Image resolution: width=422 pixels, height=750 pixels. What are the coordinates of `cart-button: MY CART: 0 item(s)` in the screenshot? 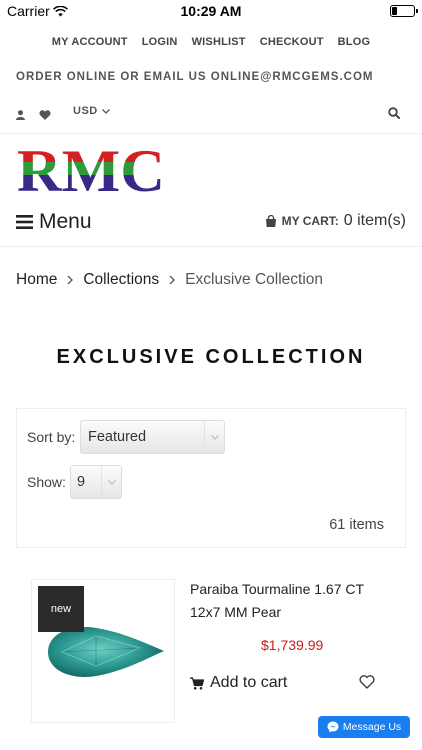 It's located at (335, 221).